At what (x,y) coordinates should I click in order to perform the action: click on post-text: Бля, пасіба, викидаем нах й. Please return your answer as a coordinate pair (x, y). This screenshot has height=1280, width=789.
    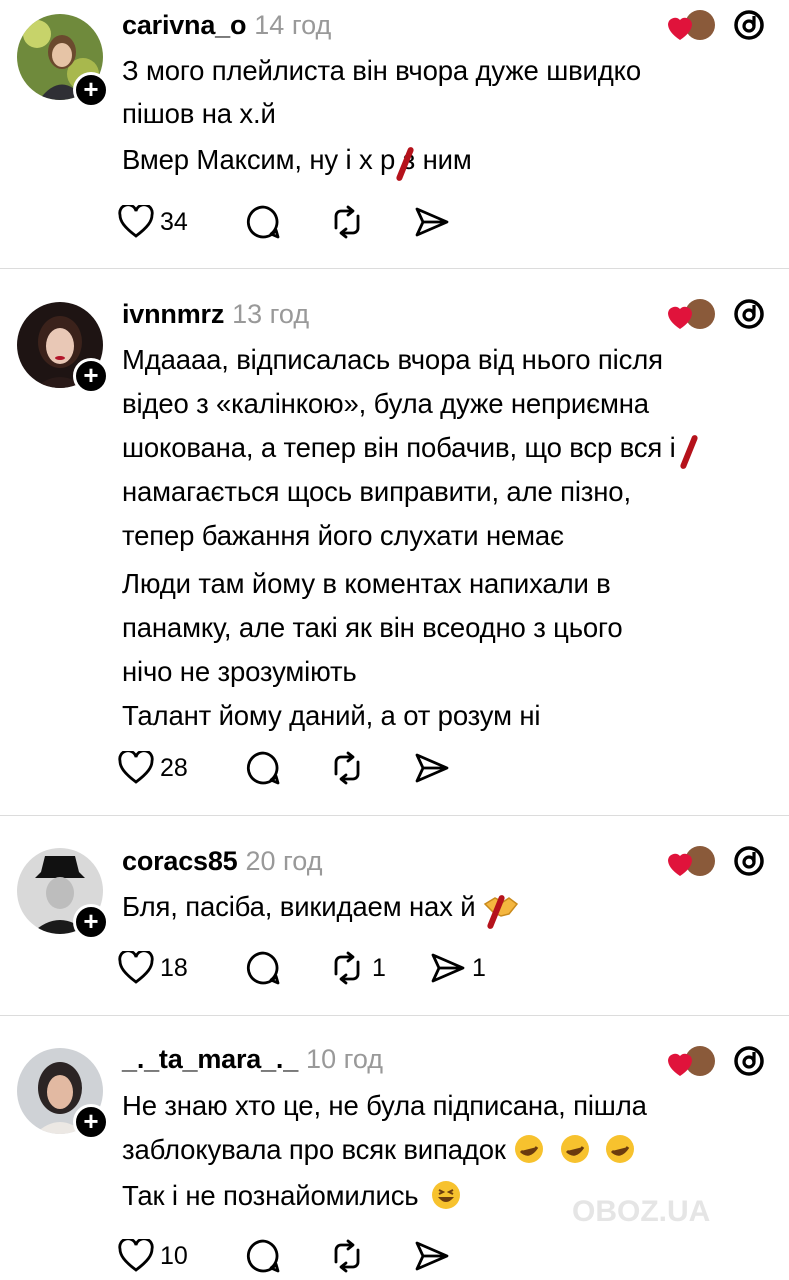
    Looking at the image, I should click on (299, 906).